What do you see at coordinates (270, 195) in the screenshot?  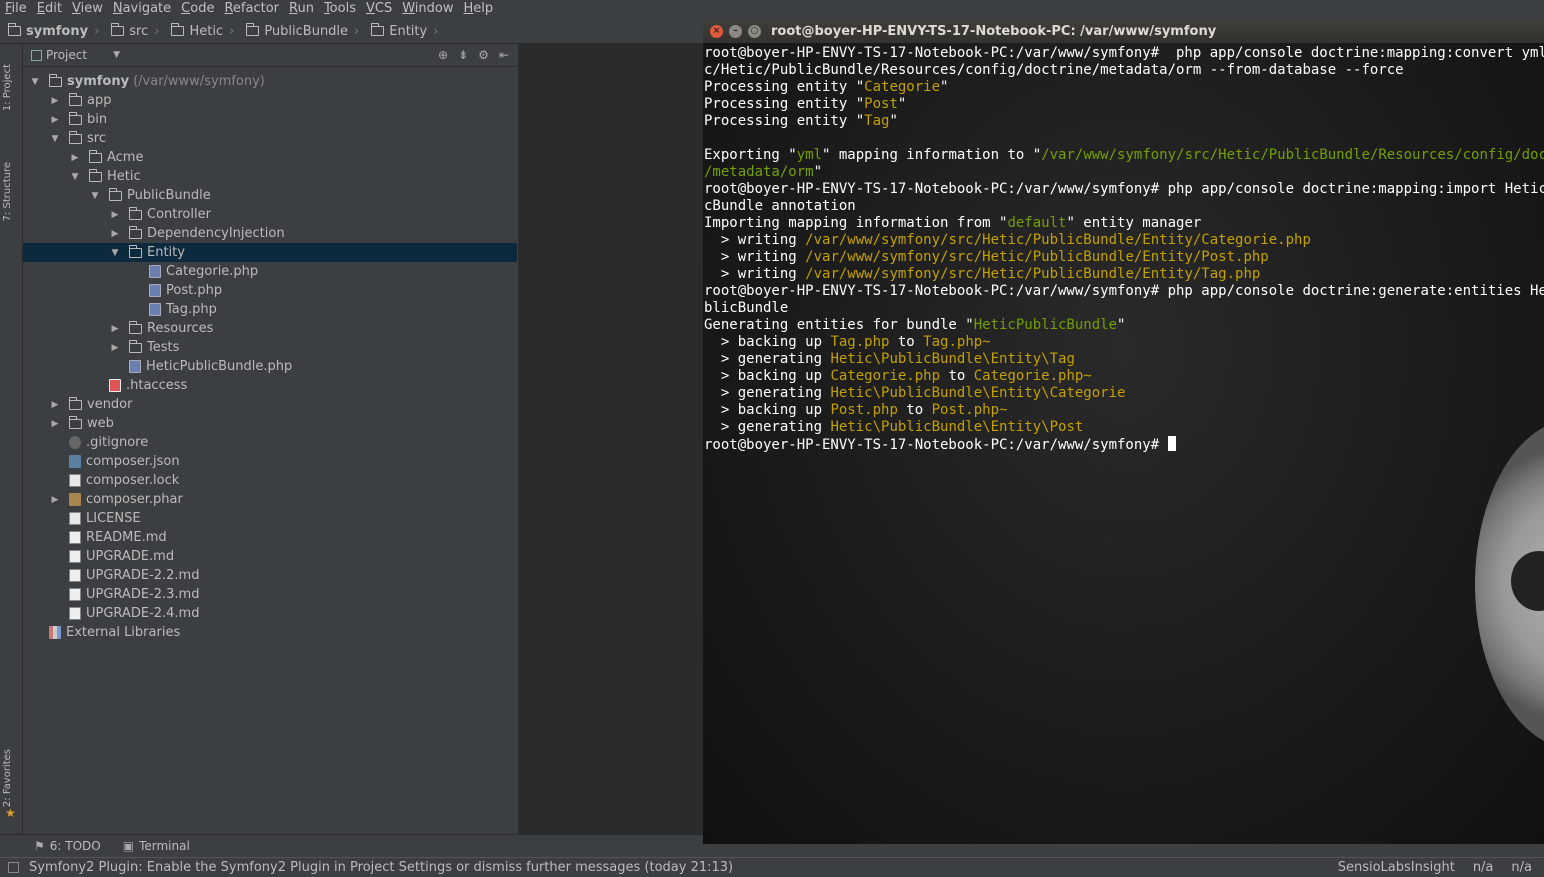 I see `tree-item: ▼ PublicBundle` at bounding box center [270, 195].